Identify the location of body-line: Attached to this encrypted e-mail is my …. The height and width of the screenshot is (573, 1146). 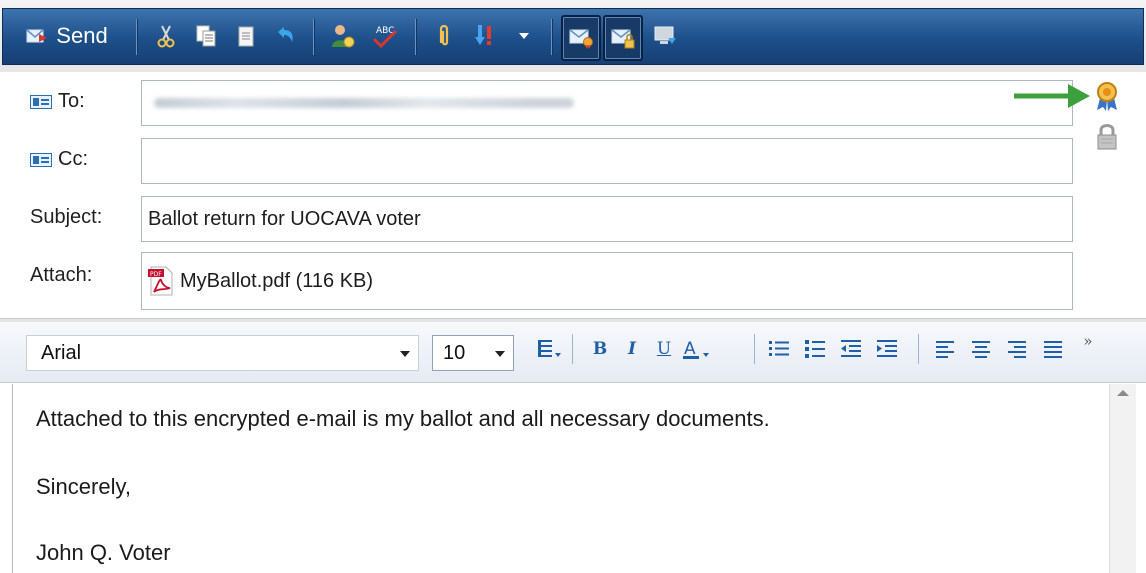
(403, 418).